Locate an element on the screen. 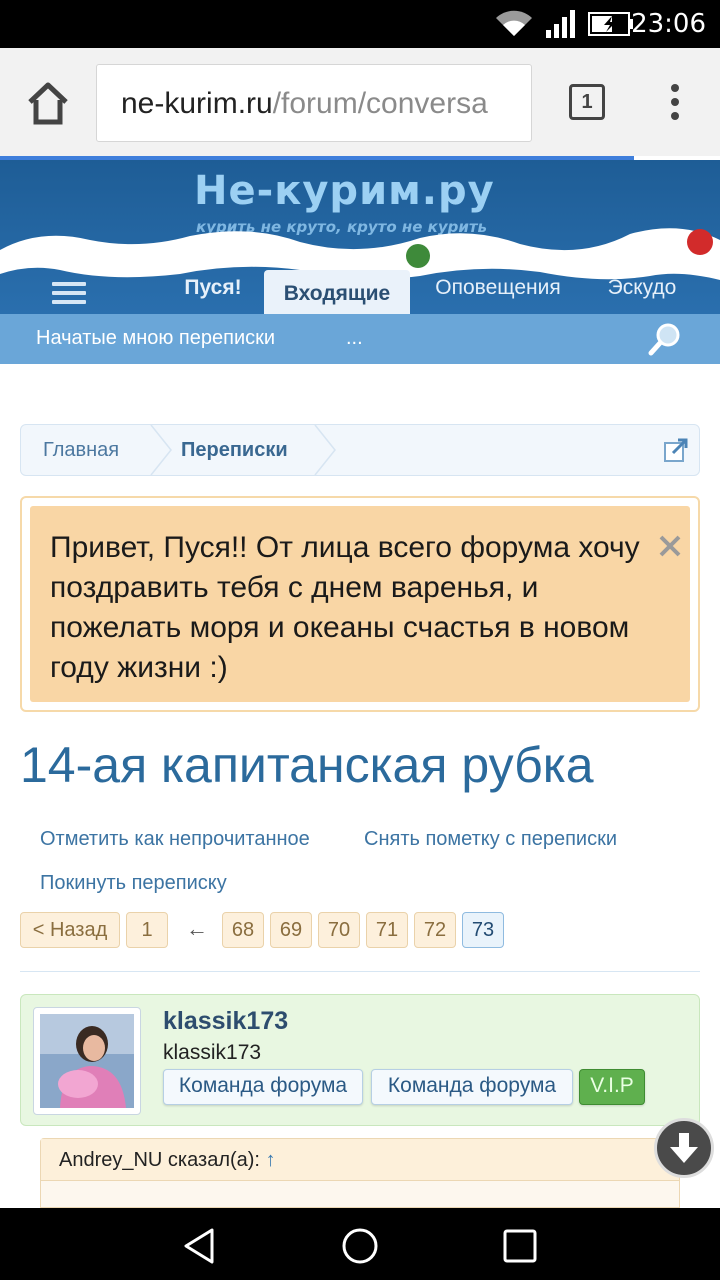  avatar-image is located at coordinates (87, 1061).